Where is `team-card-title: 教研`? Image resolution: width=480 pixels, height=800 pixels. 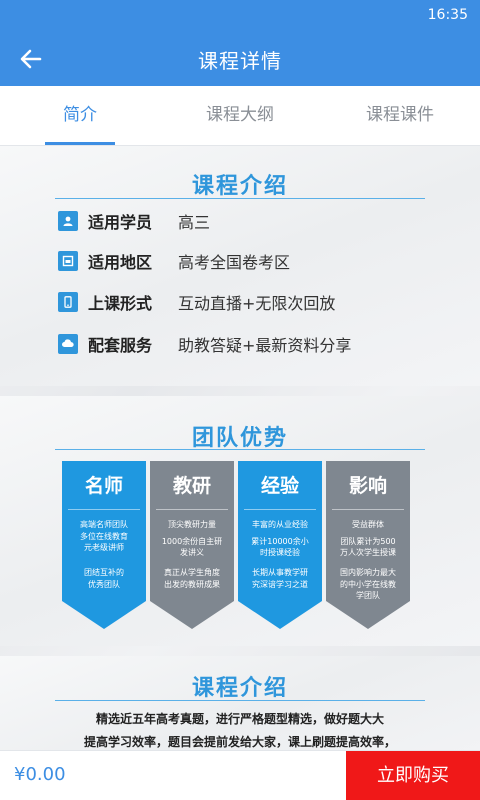
team-card-title: 教研 is located at coordinates (191, 486).